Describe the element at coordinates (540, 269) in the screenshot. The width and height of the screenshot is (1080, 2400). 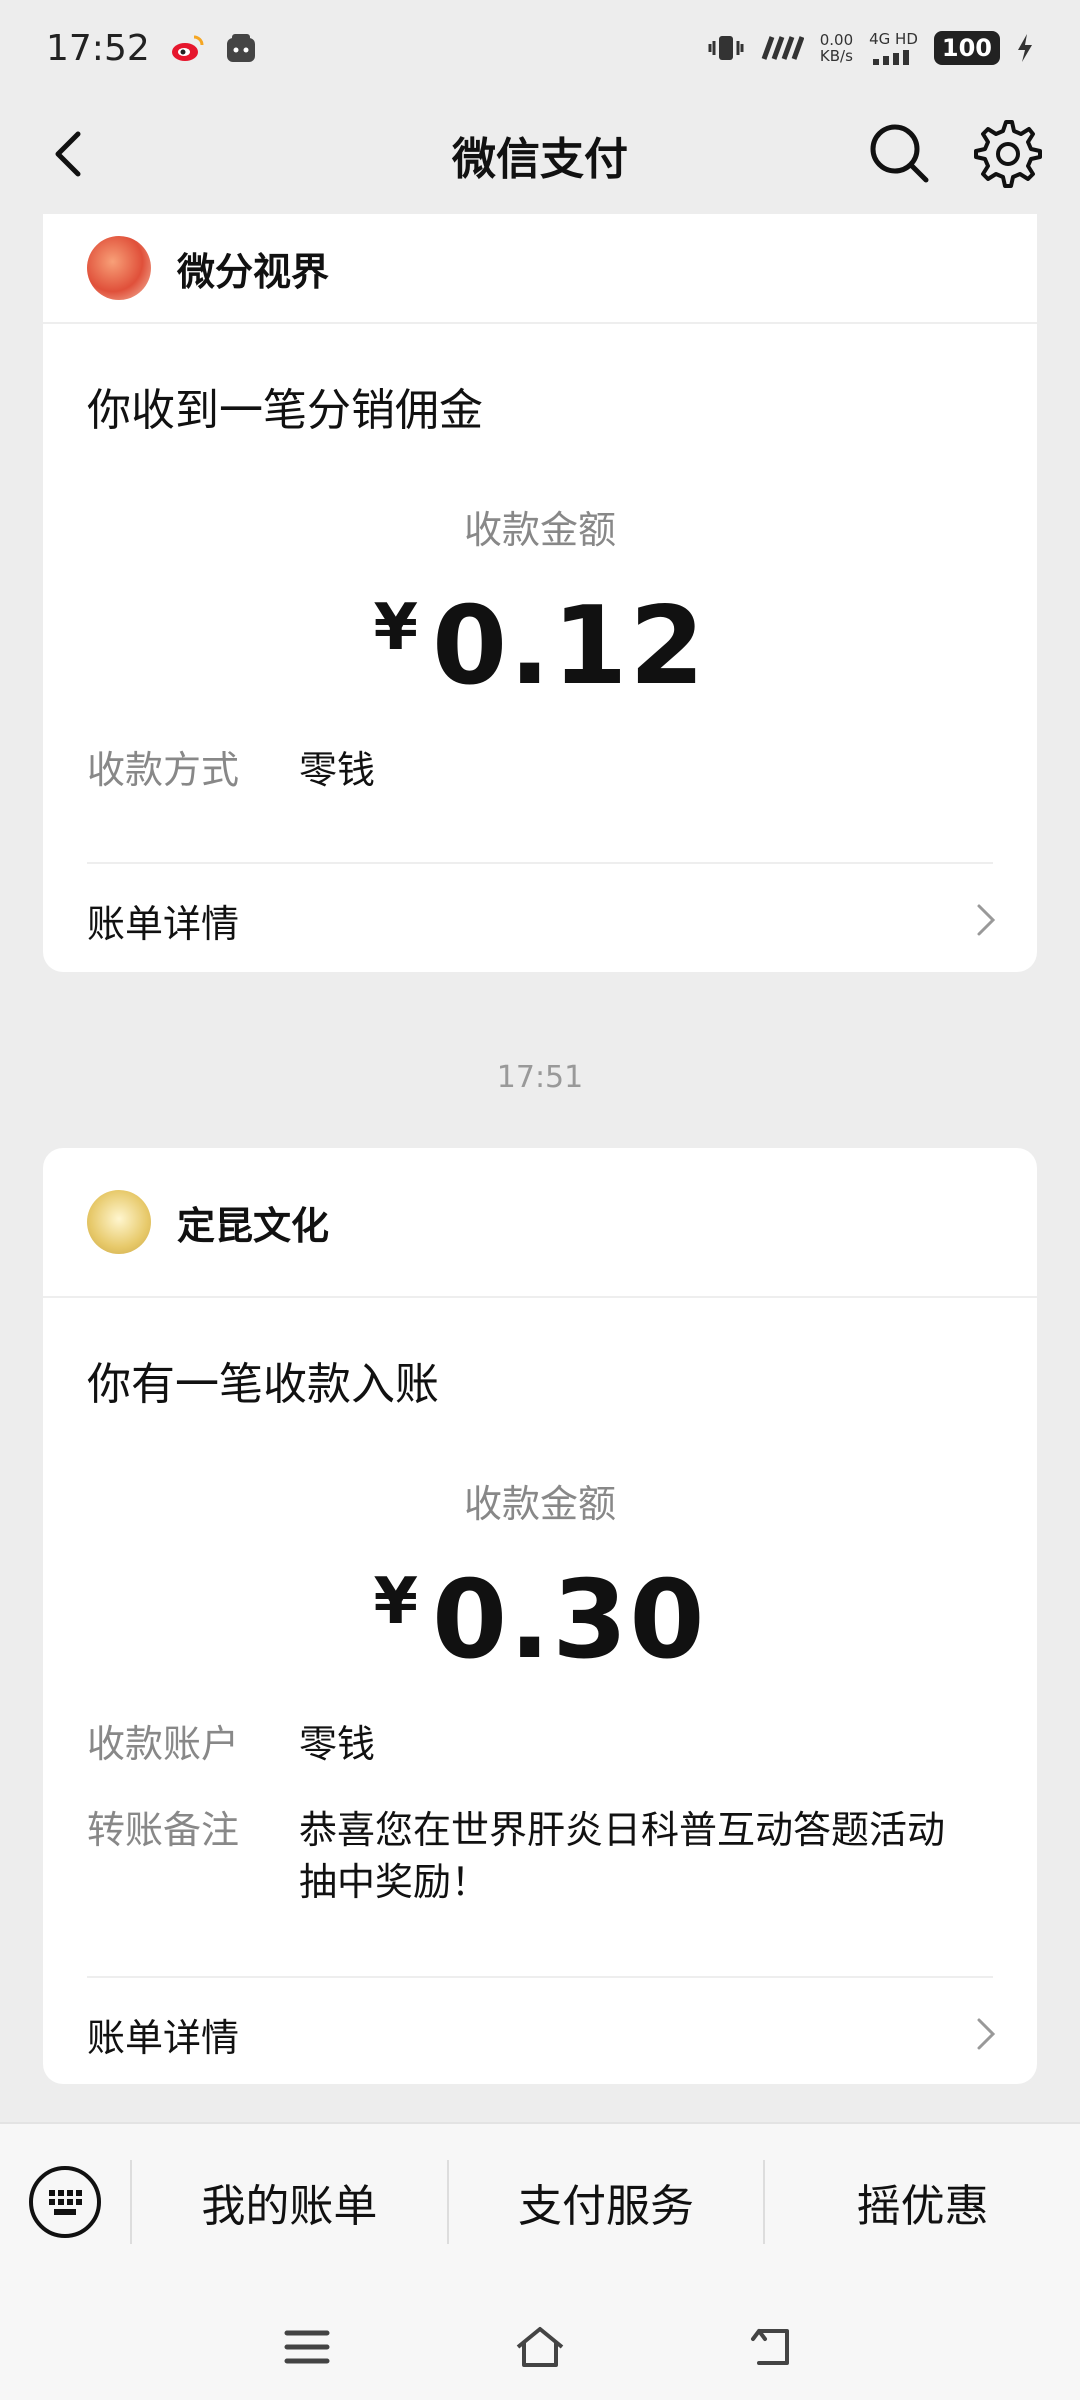
I see `card-header: 微分视界` at that location.